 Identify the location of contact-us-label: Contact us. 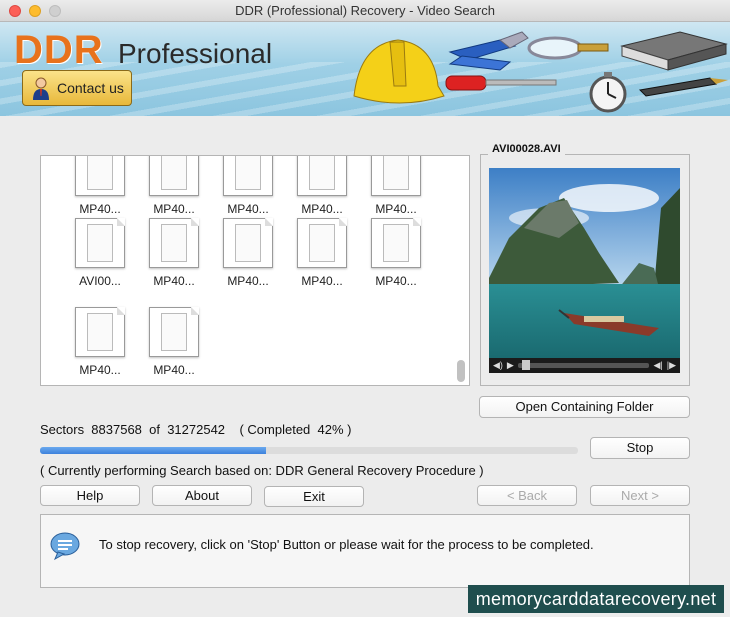
(90, 88).